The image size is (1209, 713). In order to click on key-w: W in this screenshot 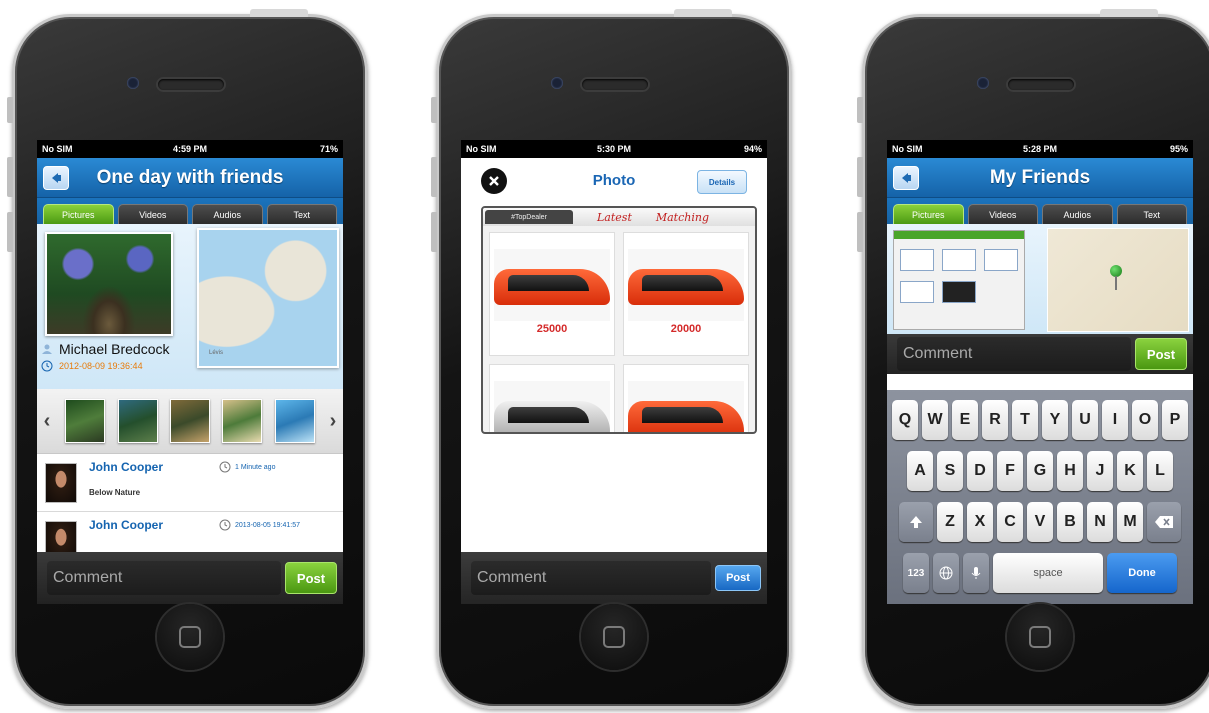, I will do `click(935, 420)`.